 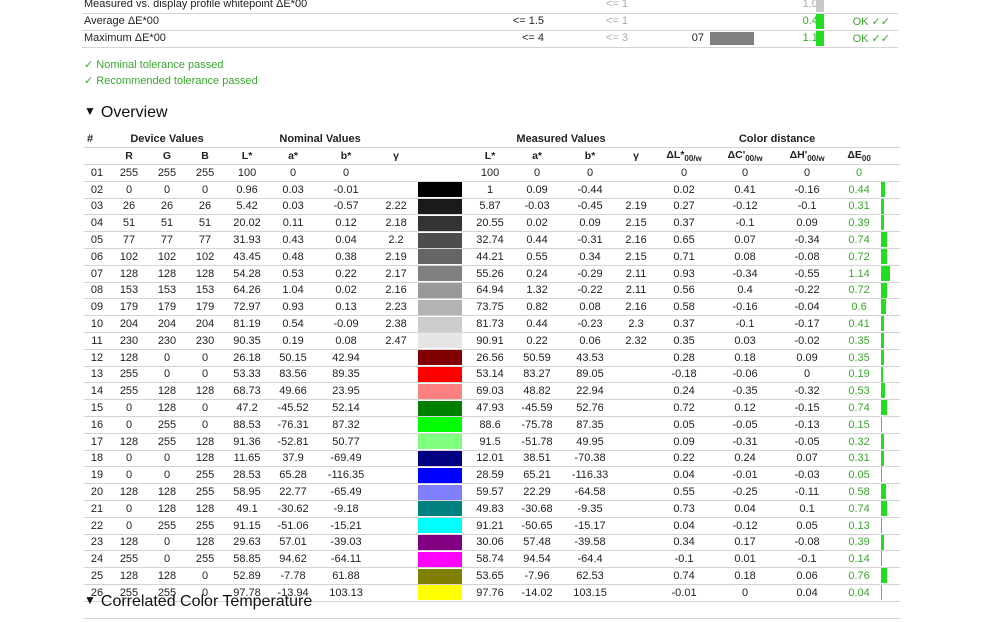 I want to click on patch-number: 23, so click(x=97, y=543).